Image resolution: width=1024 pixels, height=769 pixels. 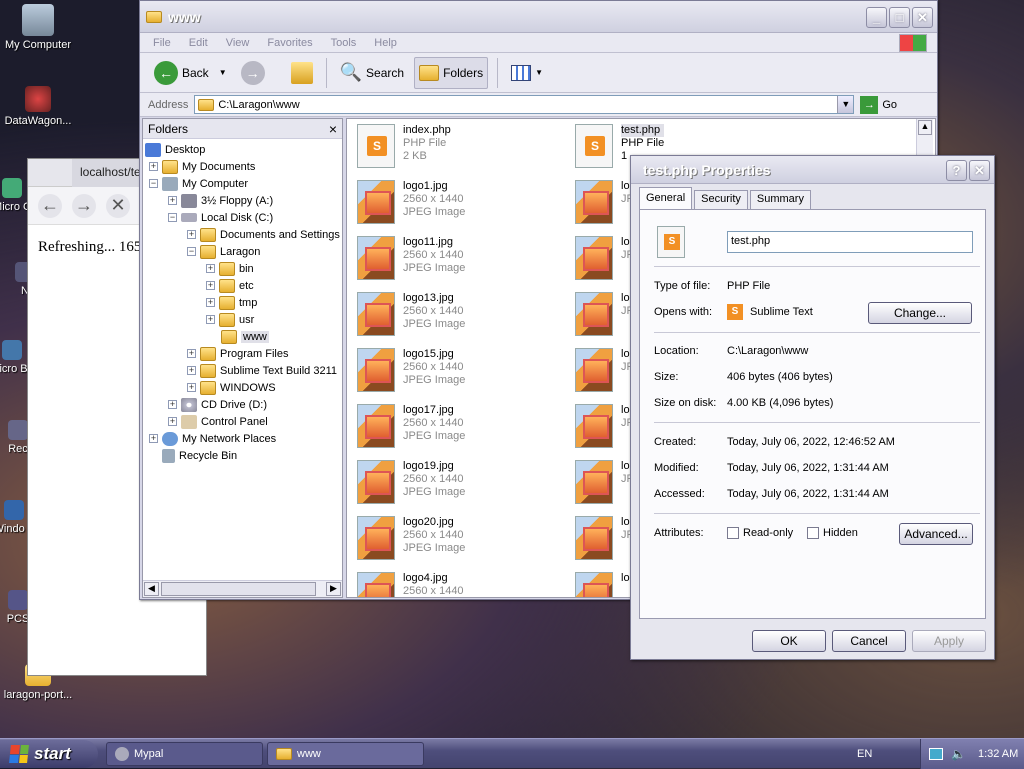 What do you see at coordinates (84, 205) in the screenshot?
I see `forward-arrow-icon: →` at bounding box center [84, 205].